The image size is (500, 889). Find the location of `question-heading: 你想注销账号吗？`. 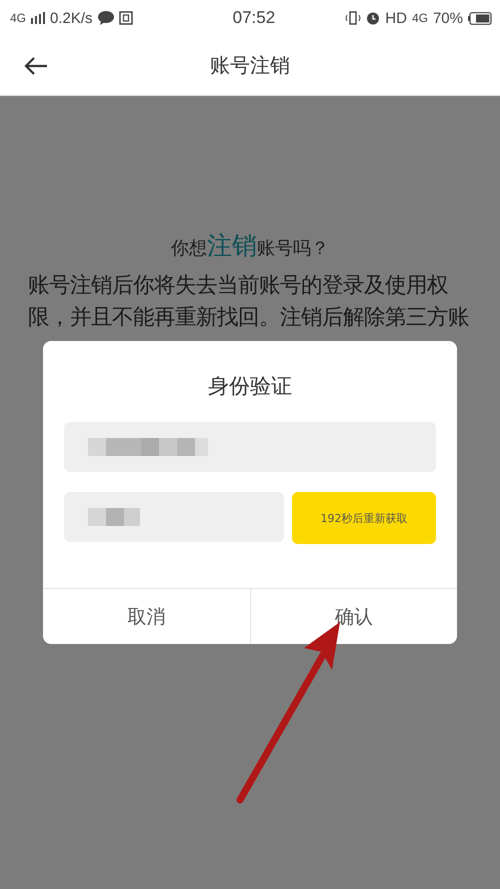

question-heading: 你想注销账号吗？ is located at coordinates (250, 246).